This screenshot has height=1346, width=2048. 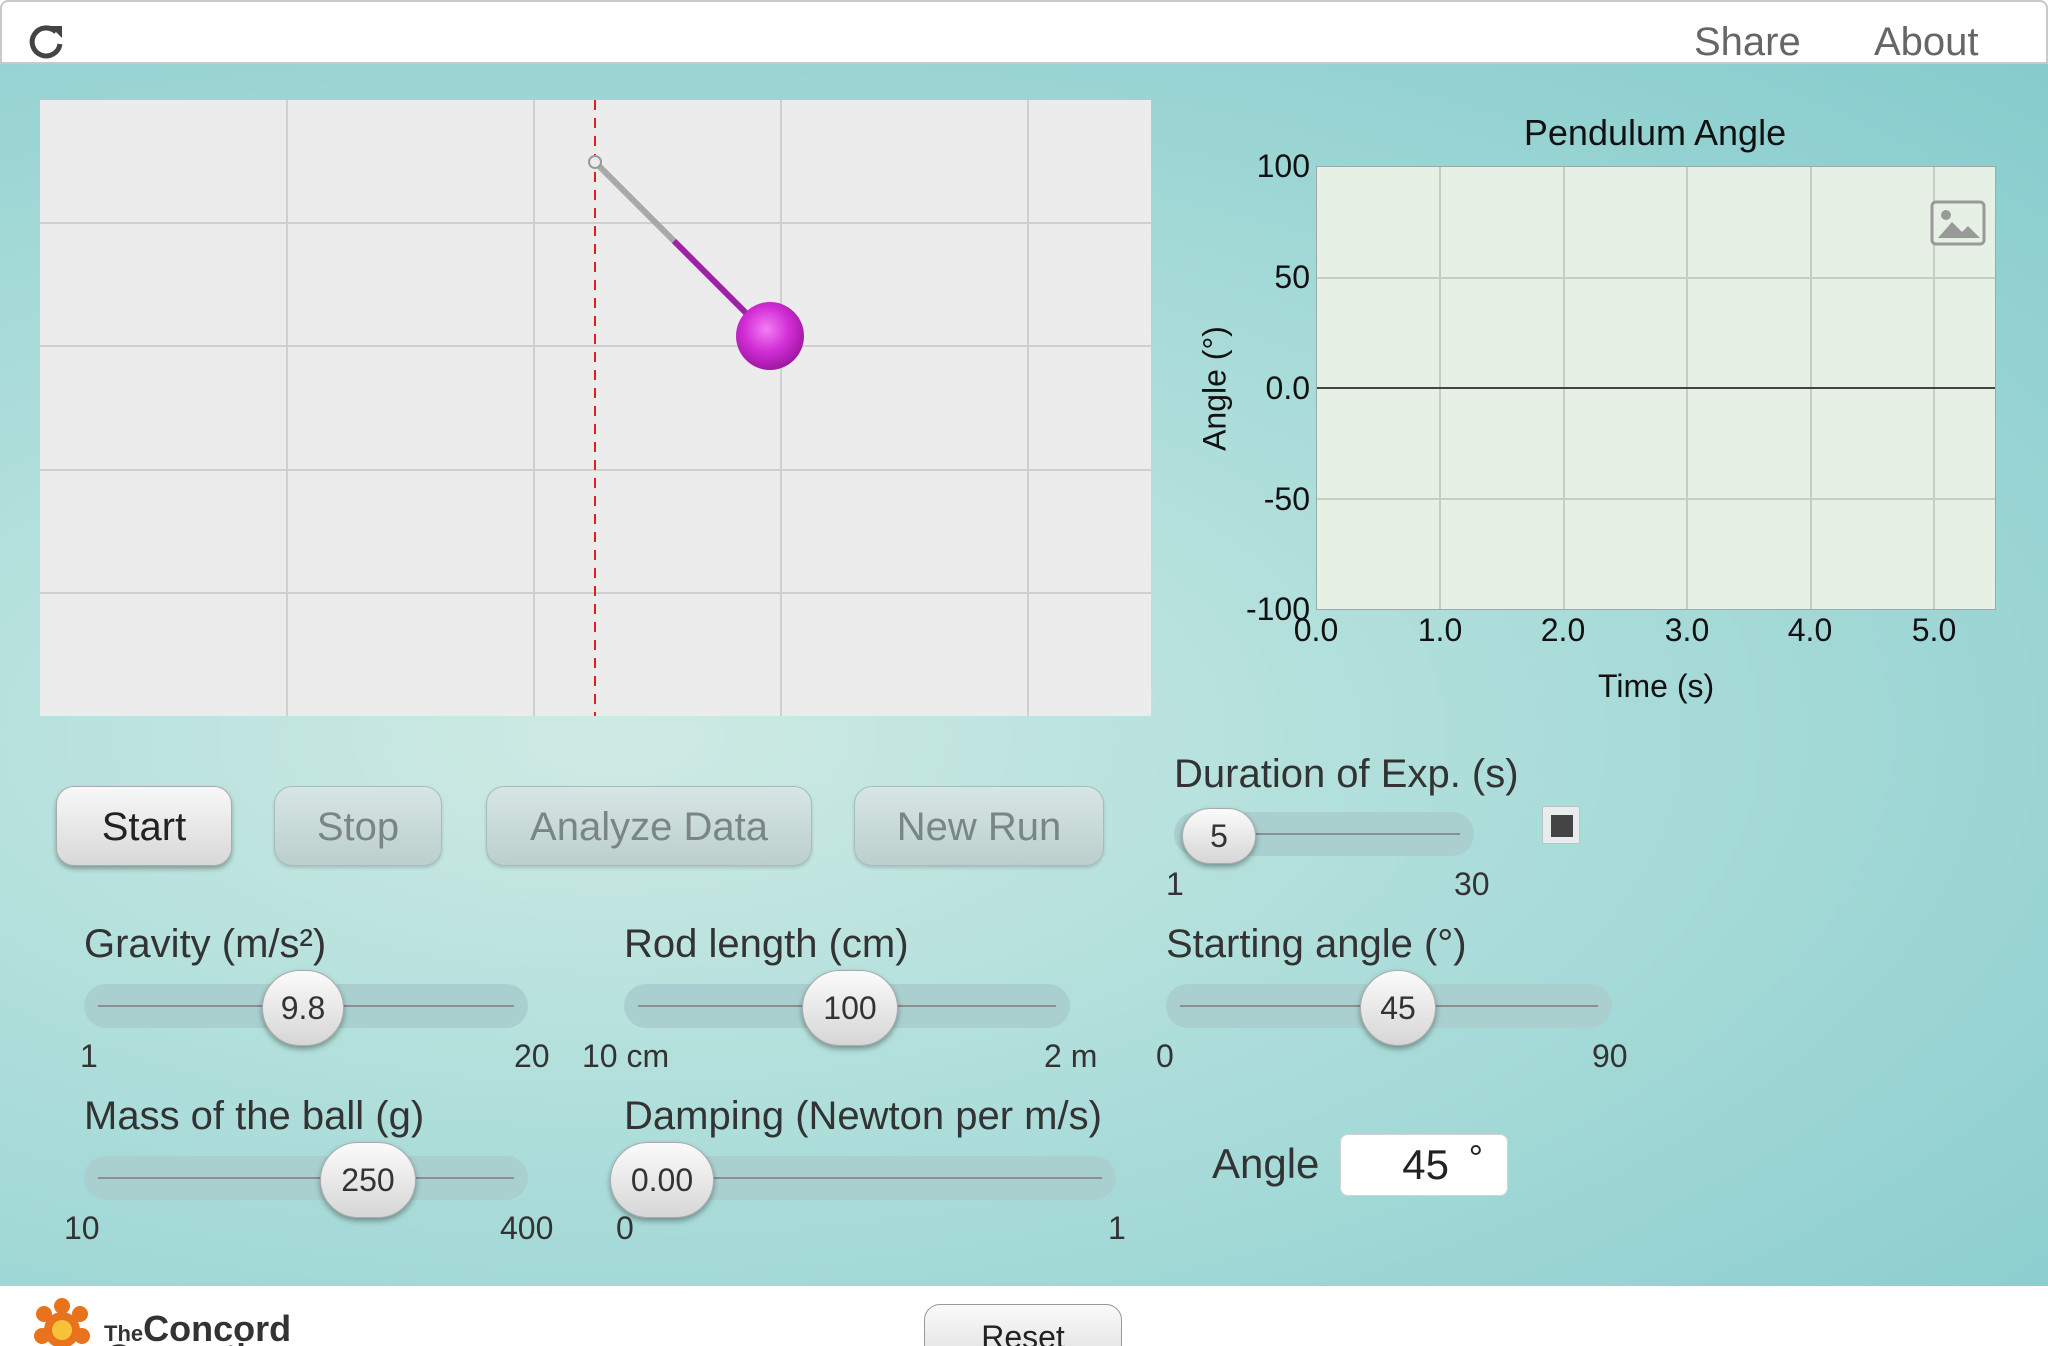 I want to click on y-tick: -50, so click(x=1286, y=499).